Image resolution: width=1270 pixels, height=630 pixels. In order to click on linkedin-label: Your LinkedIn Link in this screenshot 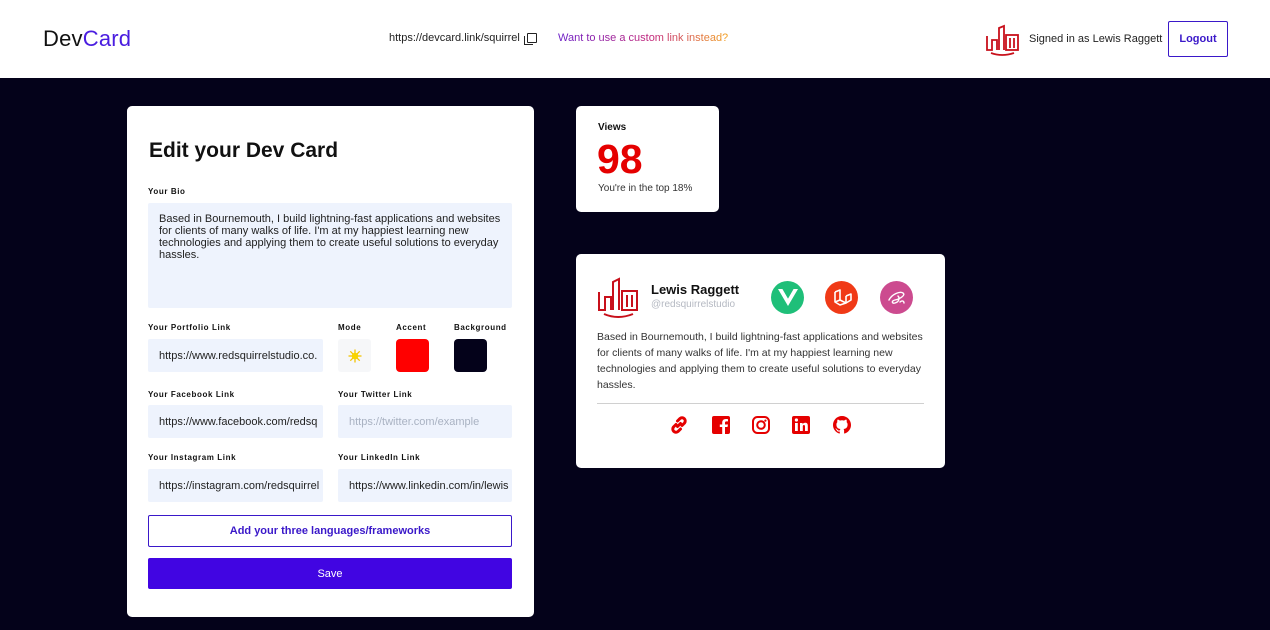, I will do `click(379, 457)`.